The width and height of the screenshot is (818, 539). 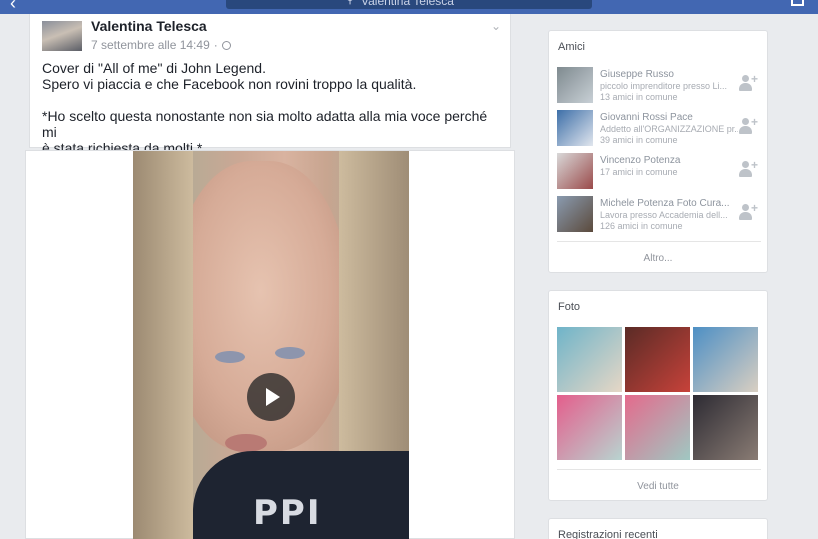 I want to click on recent-activity-card: Registrazioni recenti, so click(x=658, y=528).